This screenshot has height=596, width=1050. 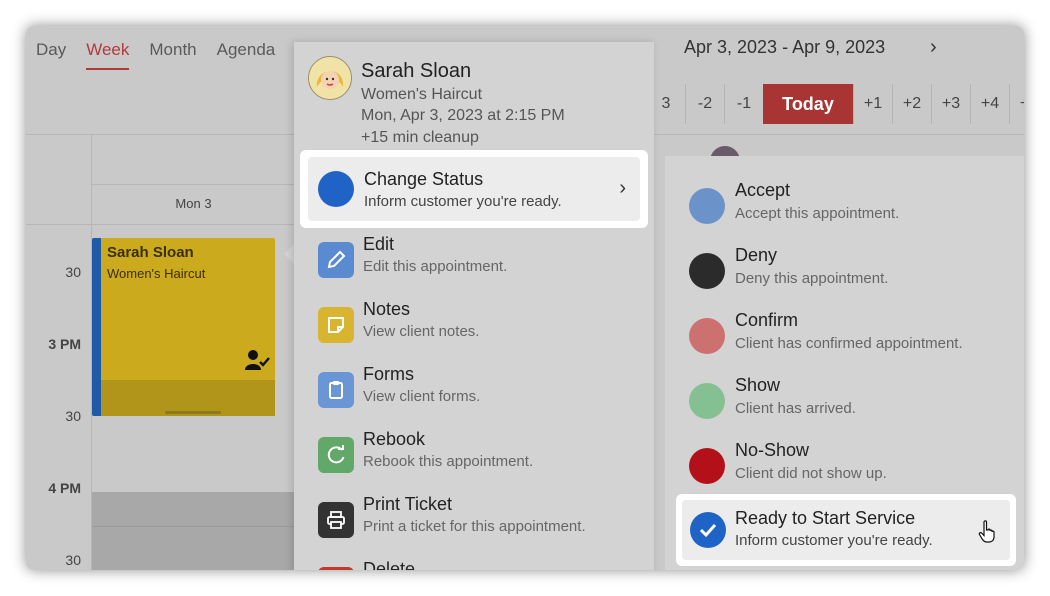 I want to click on time-label: 3 PM, so click(x=64, y=344).